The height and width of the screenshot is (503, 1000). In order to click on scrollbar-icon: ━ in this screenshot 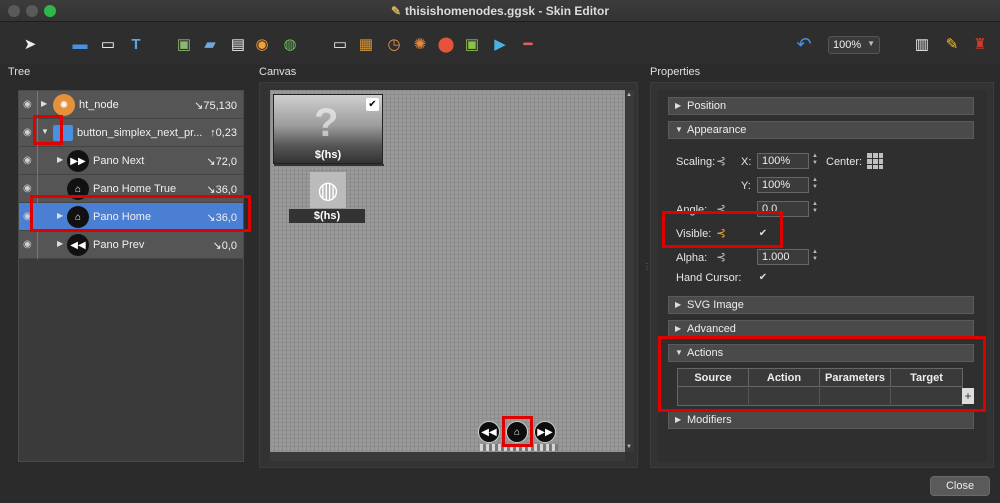, I will do `click(528, 44)`.